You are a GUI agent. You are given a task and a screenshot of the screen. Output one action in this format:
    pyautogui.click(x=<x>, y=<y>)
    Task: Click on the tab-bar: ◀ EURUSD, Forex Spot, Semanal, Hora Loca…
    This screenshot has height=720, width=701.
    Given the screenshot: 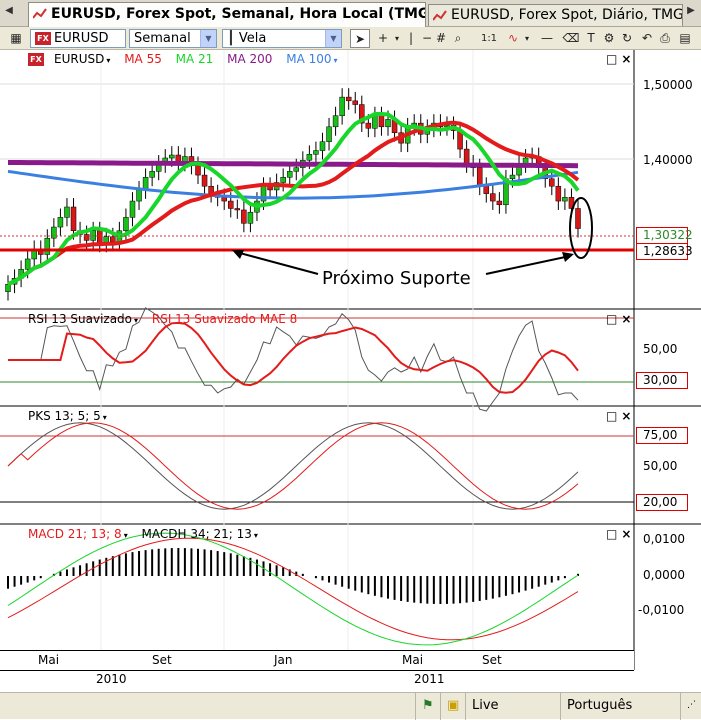 What is the action you would take?
    pyautogui.click(x=350, y=13)
    